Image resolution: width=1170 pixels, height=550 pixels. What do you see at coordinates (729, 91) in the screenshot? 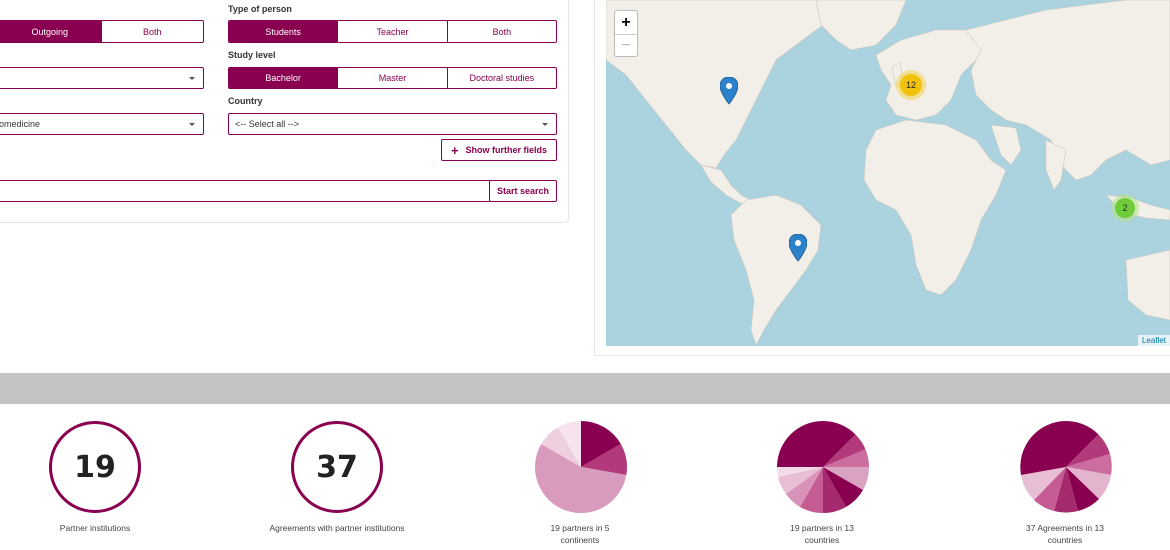
I see `map-marker-north-america` at bounding box center [729, 91].